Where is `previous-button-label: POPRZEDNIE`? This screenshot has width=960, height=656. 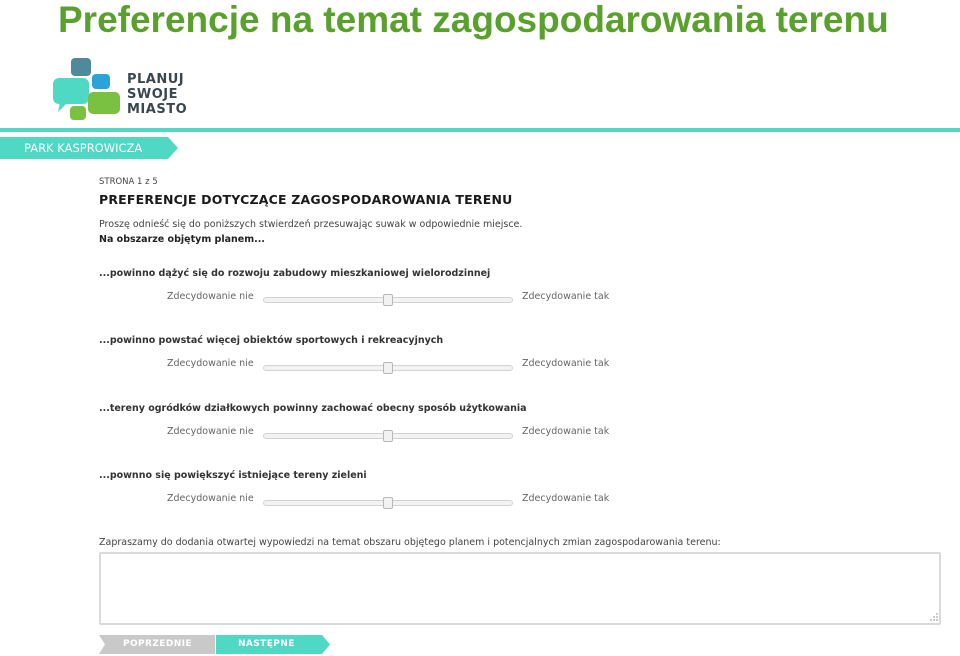 previous-button-label: POPRZEDNIE is located at coordinates (157, 644).